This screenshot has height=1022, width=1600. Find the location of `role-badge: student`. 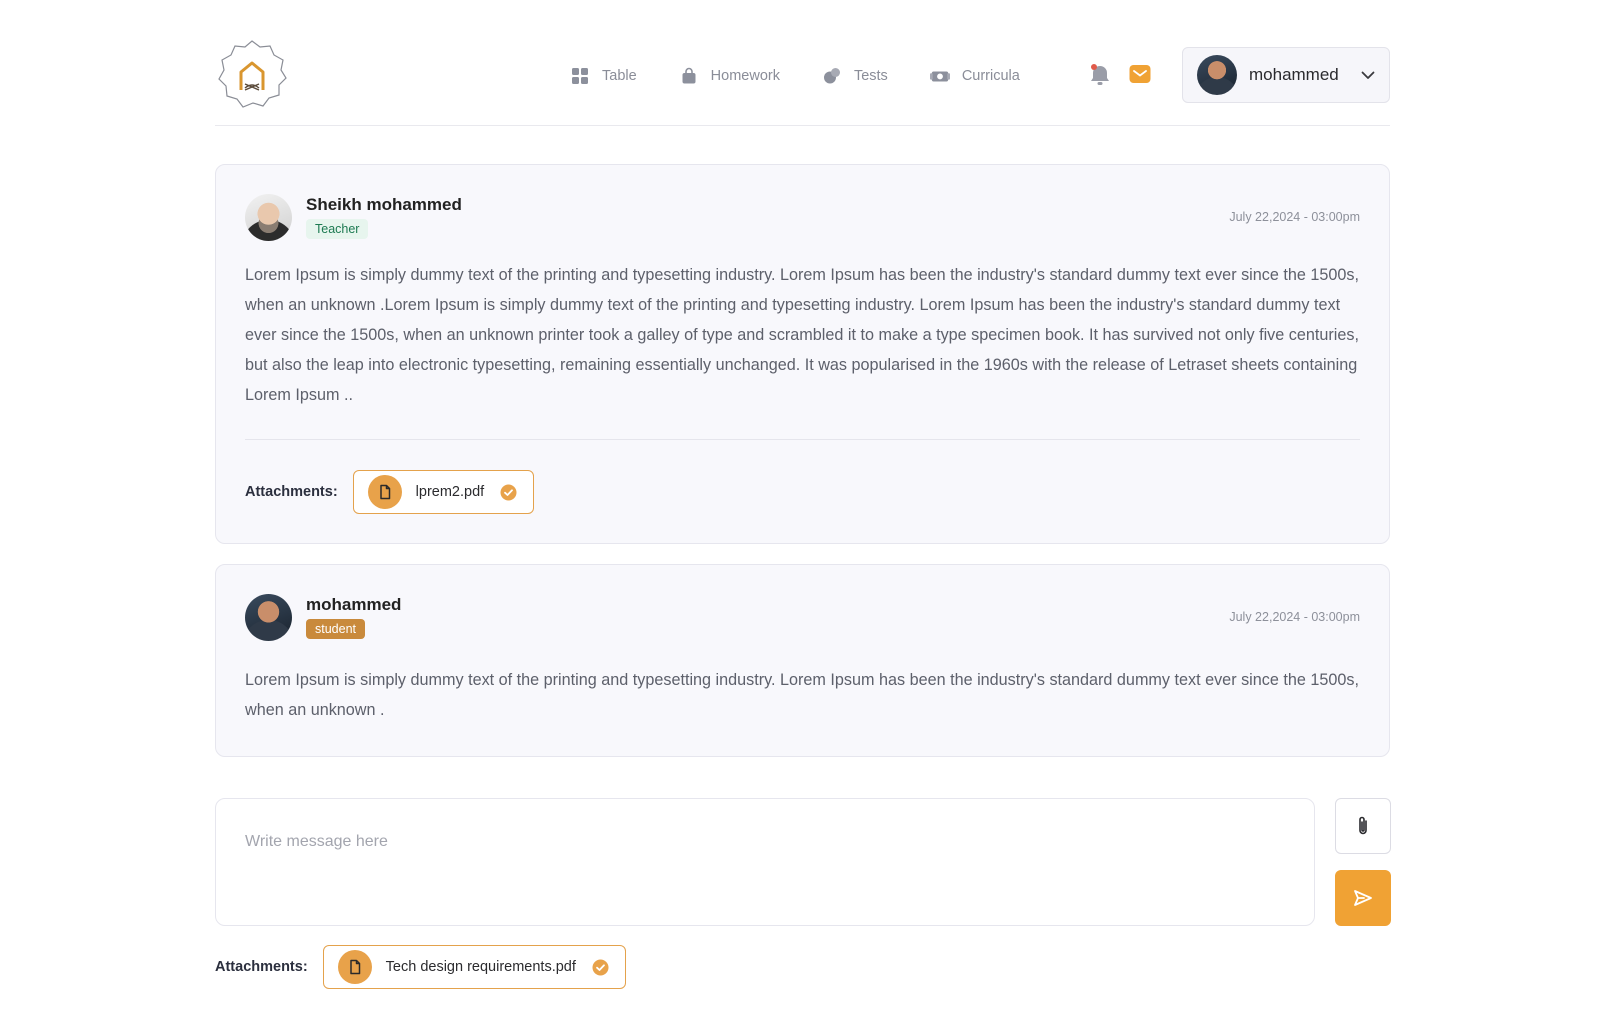

role-badge: student is located at coordinates (336, 629).